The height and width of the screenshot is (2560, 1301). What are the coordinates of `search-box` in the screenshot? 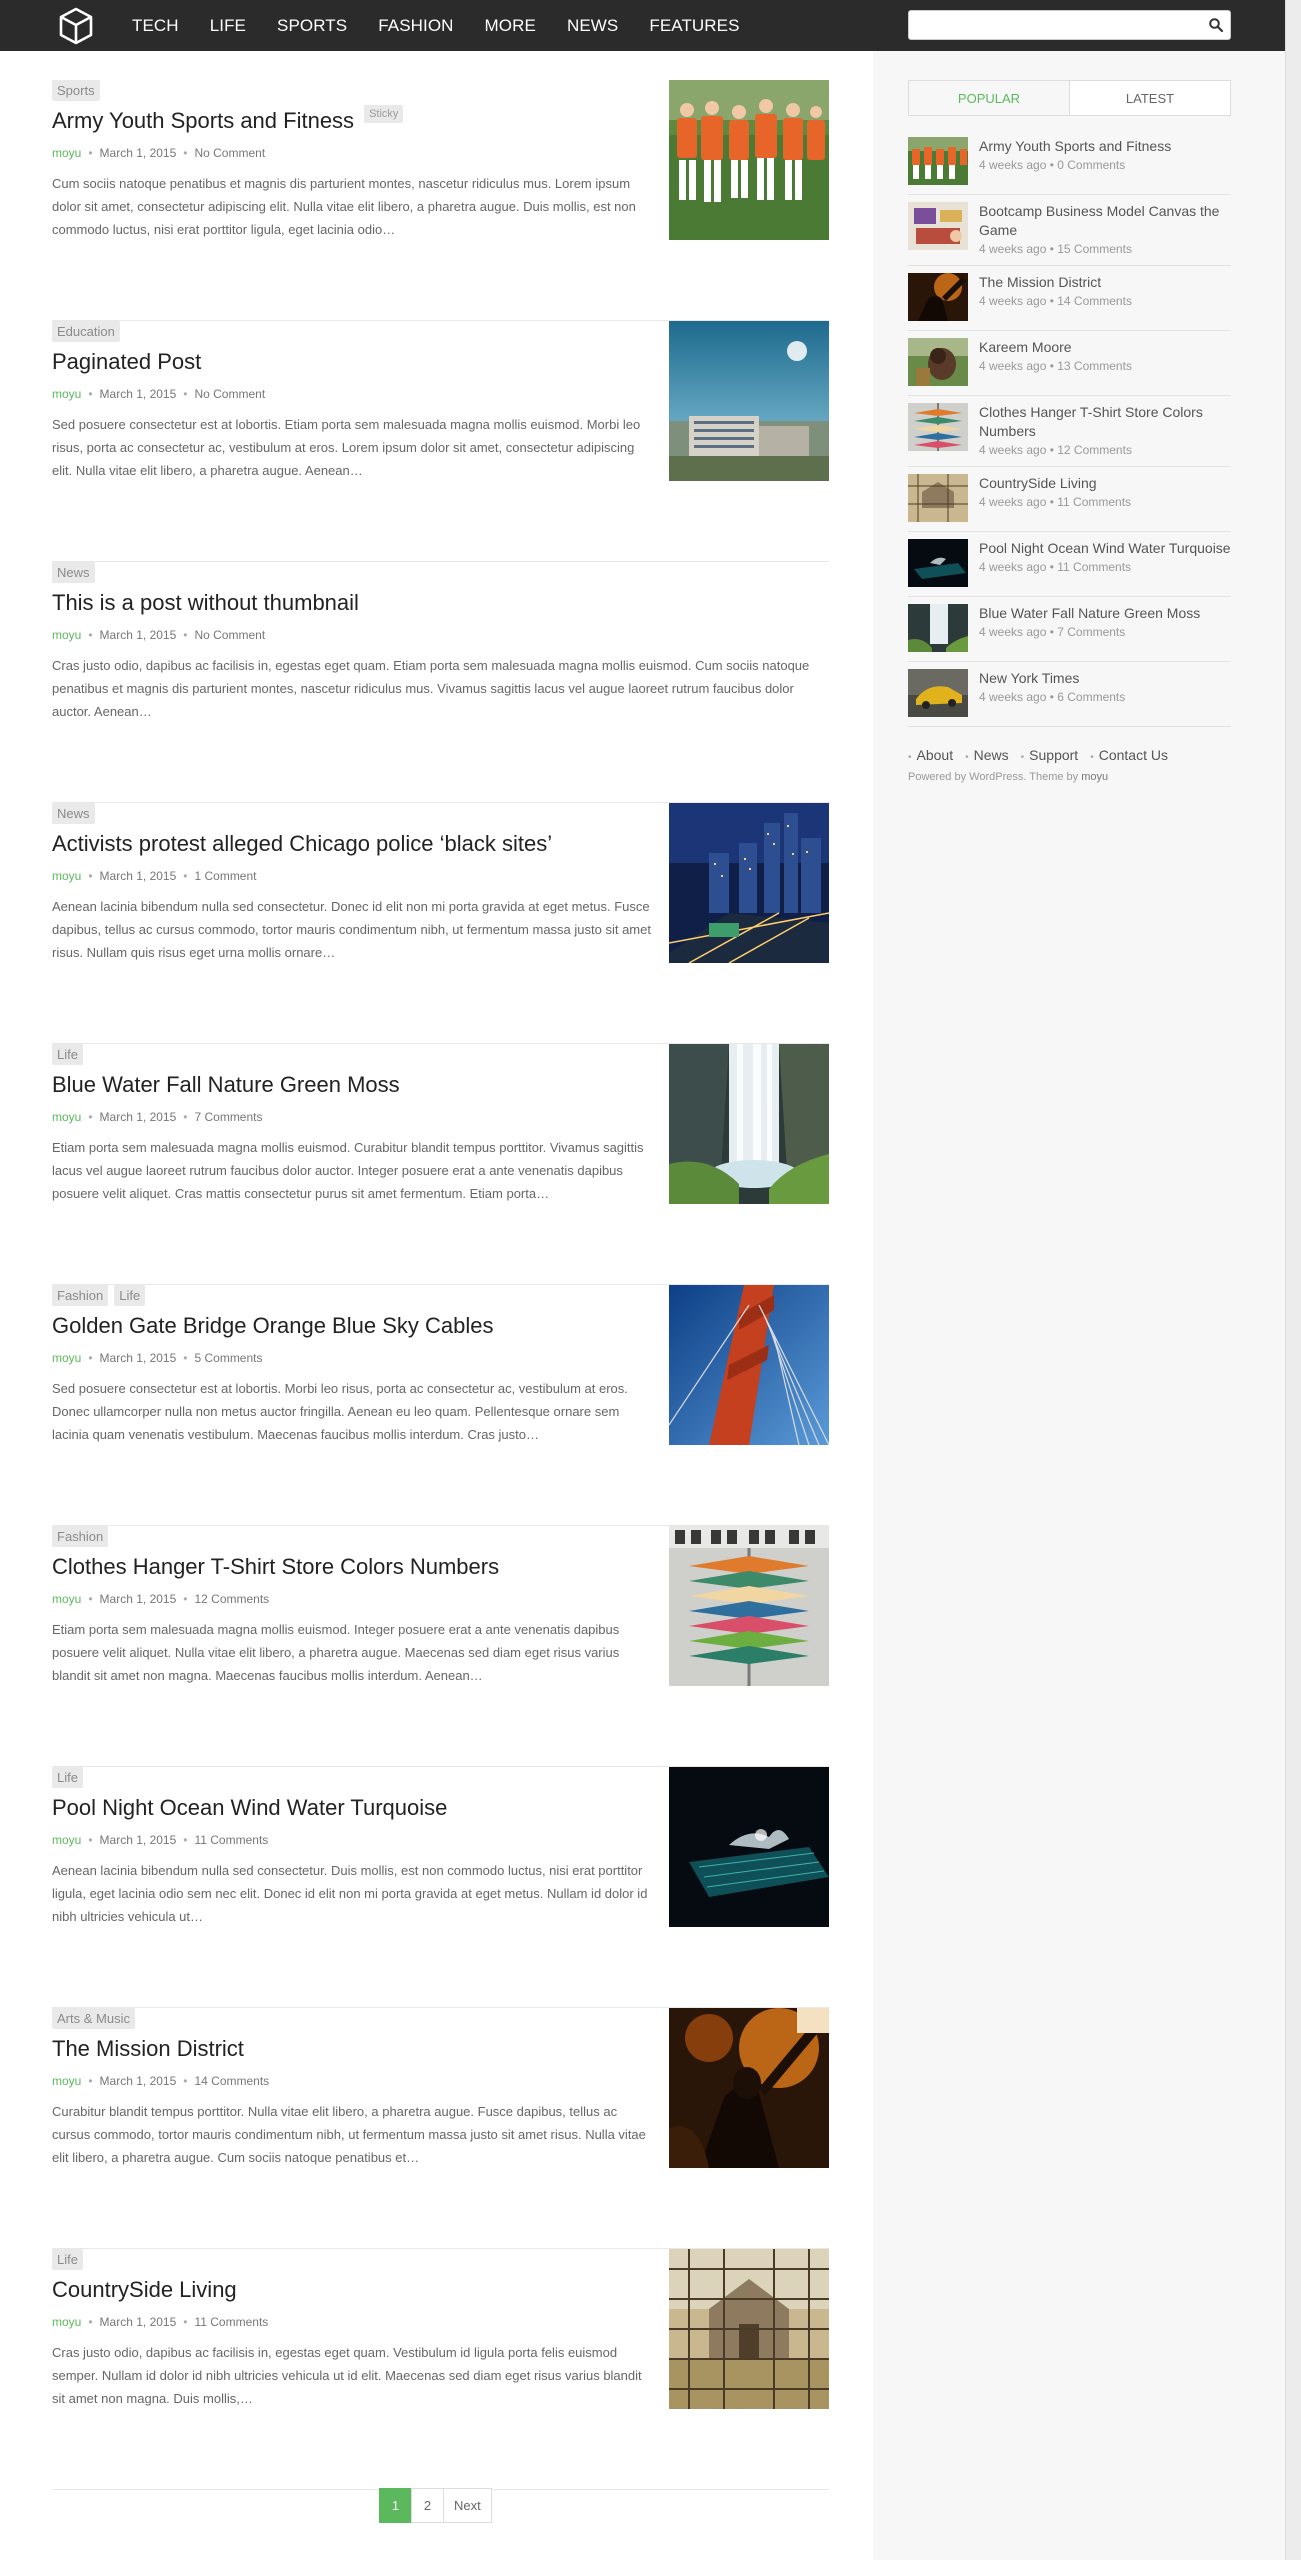 It's located at (1069, 25).